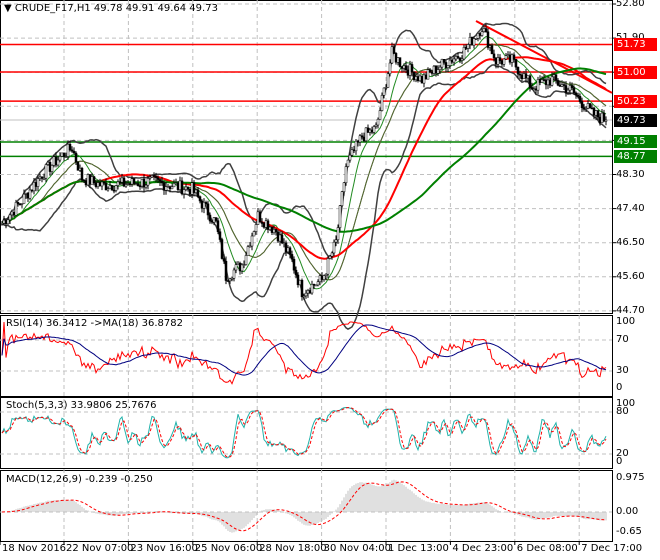 This screenshot has width=660, height=560. What do you see at coordinates (8, 8) in the screenshot?
I see `dropdown-triangle-icon: ▼` at bounding box center [8, 8].